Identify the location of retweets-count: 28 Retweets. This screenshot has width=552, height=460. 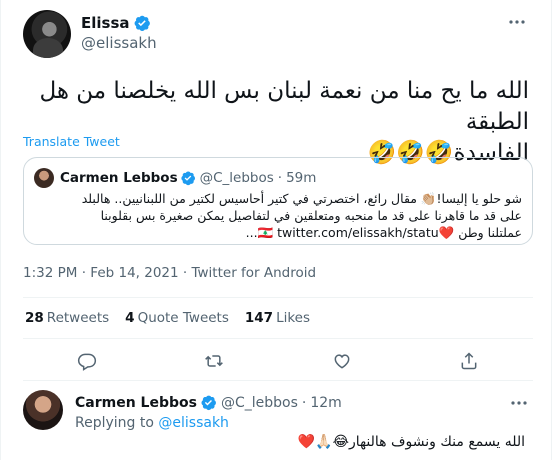
(67, 318).